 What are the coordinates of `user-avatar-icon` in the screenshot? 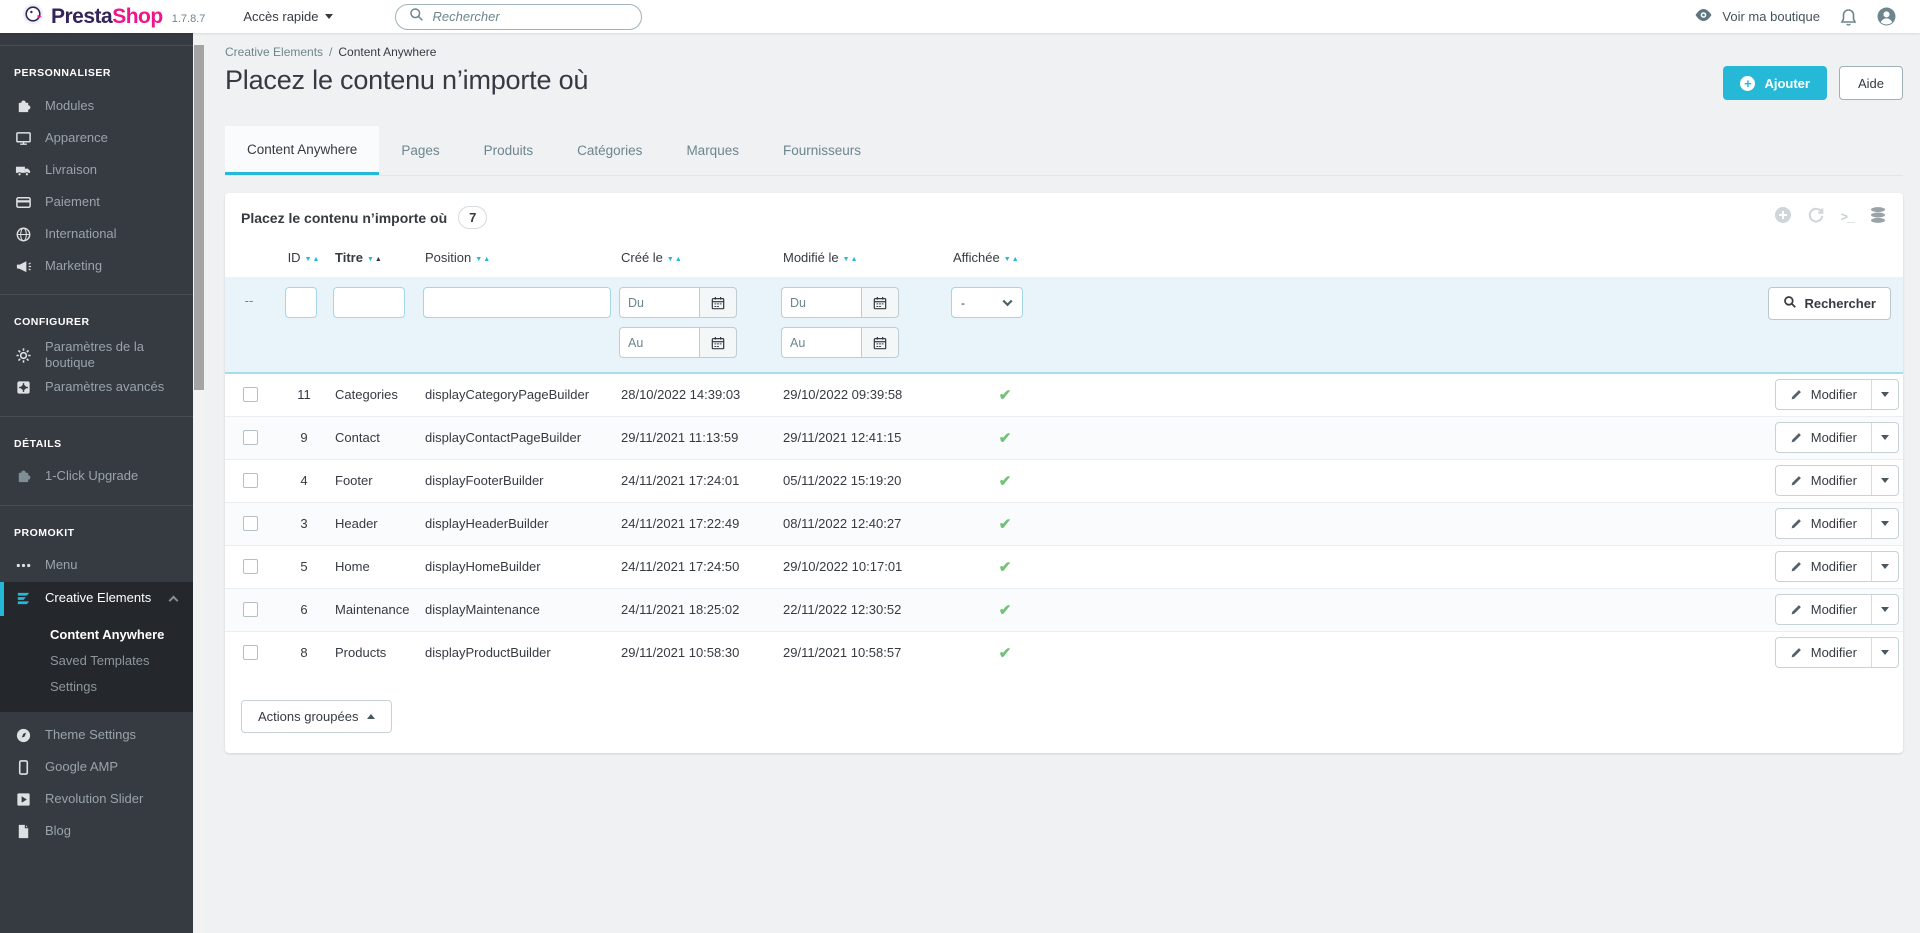 It's located at (1886, 16).